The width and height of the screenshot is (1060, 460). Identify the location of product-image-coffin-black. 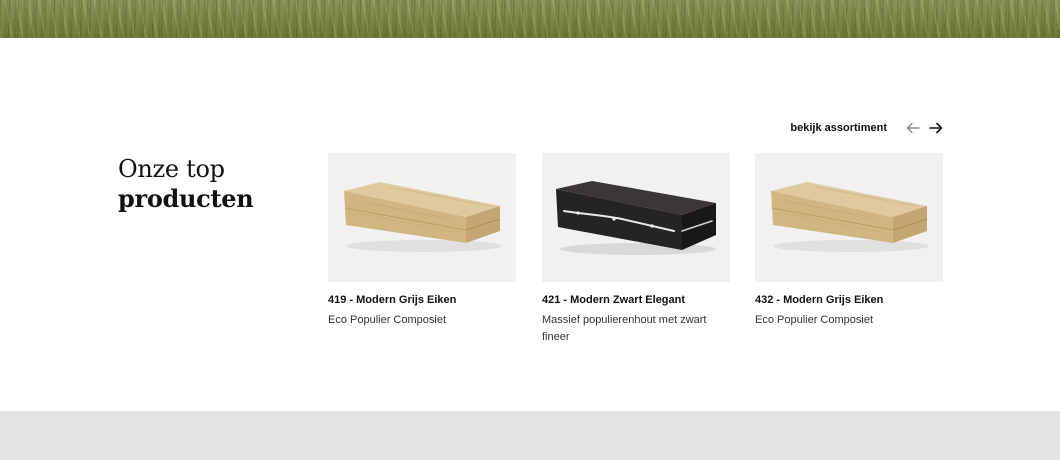
(636, 217).